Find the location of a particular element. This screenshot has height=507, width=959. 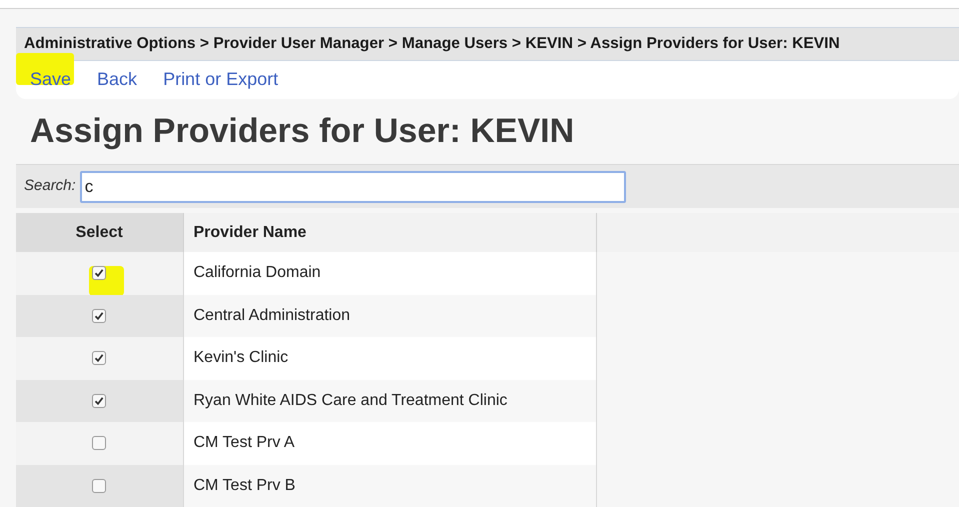

highlight-mark is located at coordinates (45, 68).